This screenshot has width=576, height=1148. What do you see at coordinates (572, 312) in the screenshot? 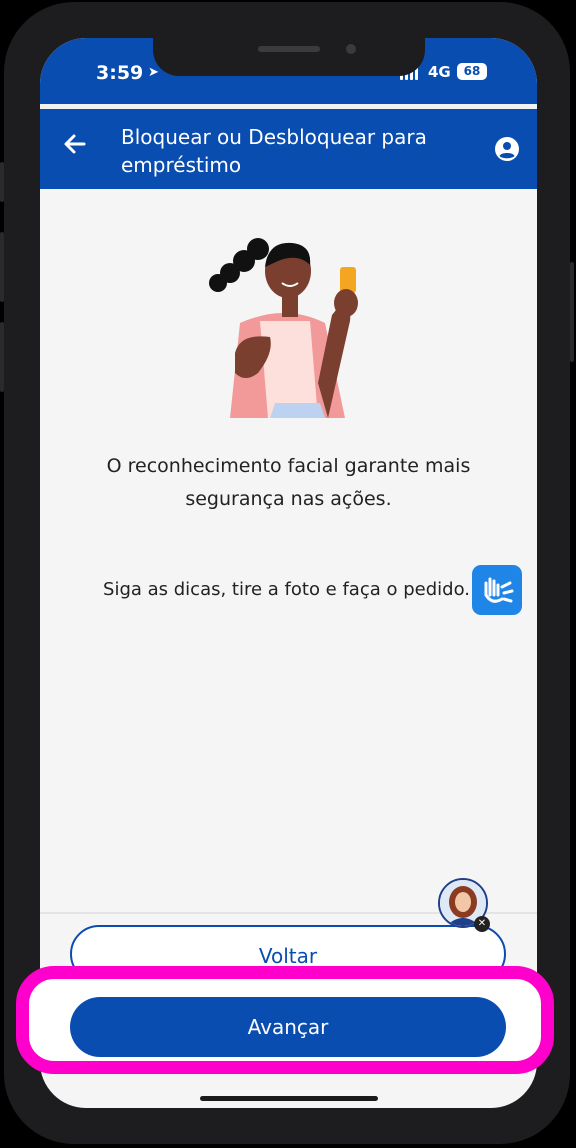
I see `power-button` at bounding box center [572, 312].